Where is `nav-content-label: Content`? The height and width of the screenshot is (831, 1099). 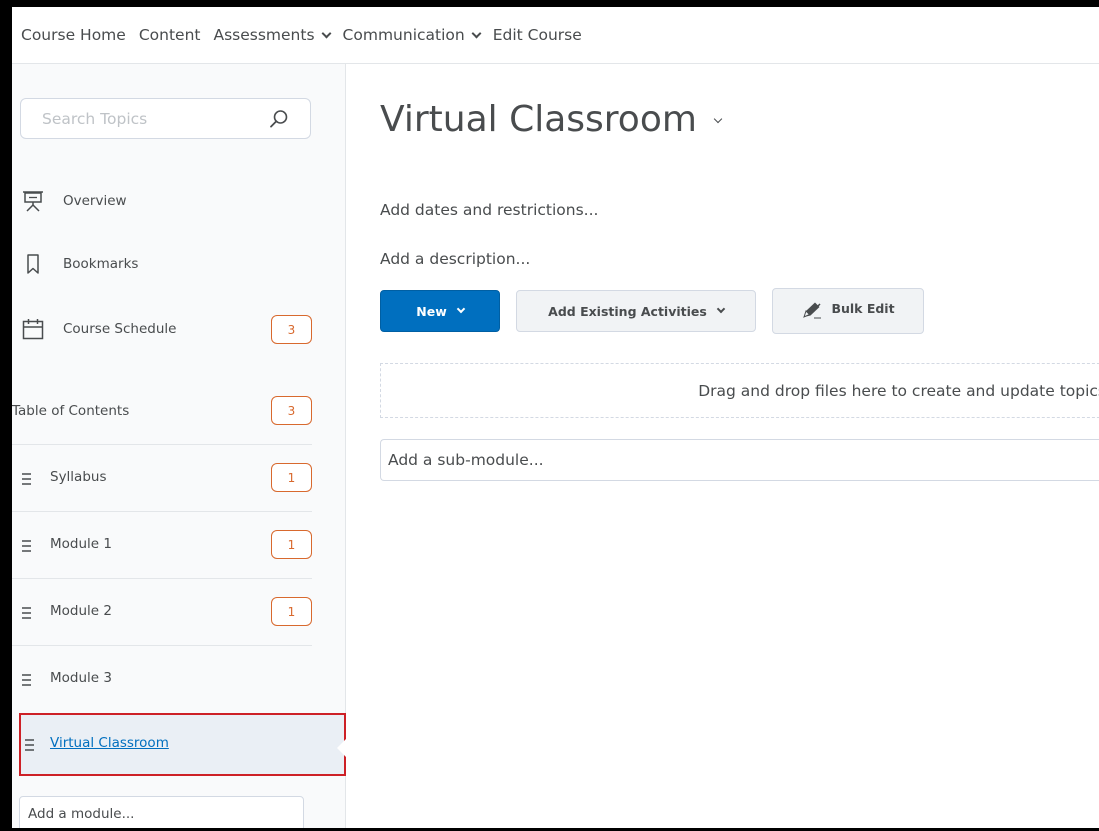
nav-content-label: Content is located at coordinates (169, 35).